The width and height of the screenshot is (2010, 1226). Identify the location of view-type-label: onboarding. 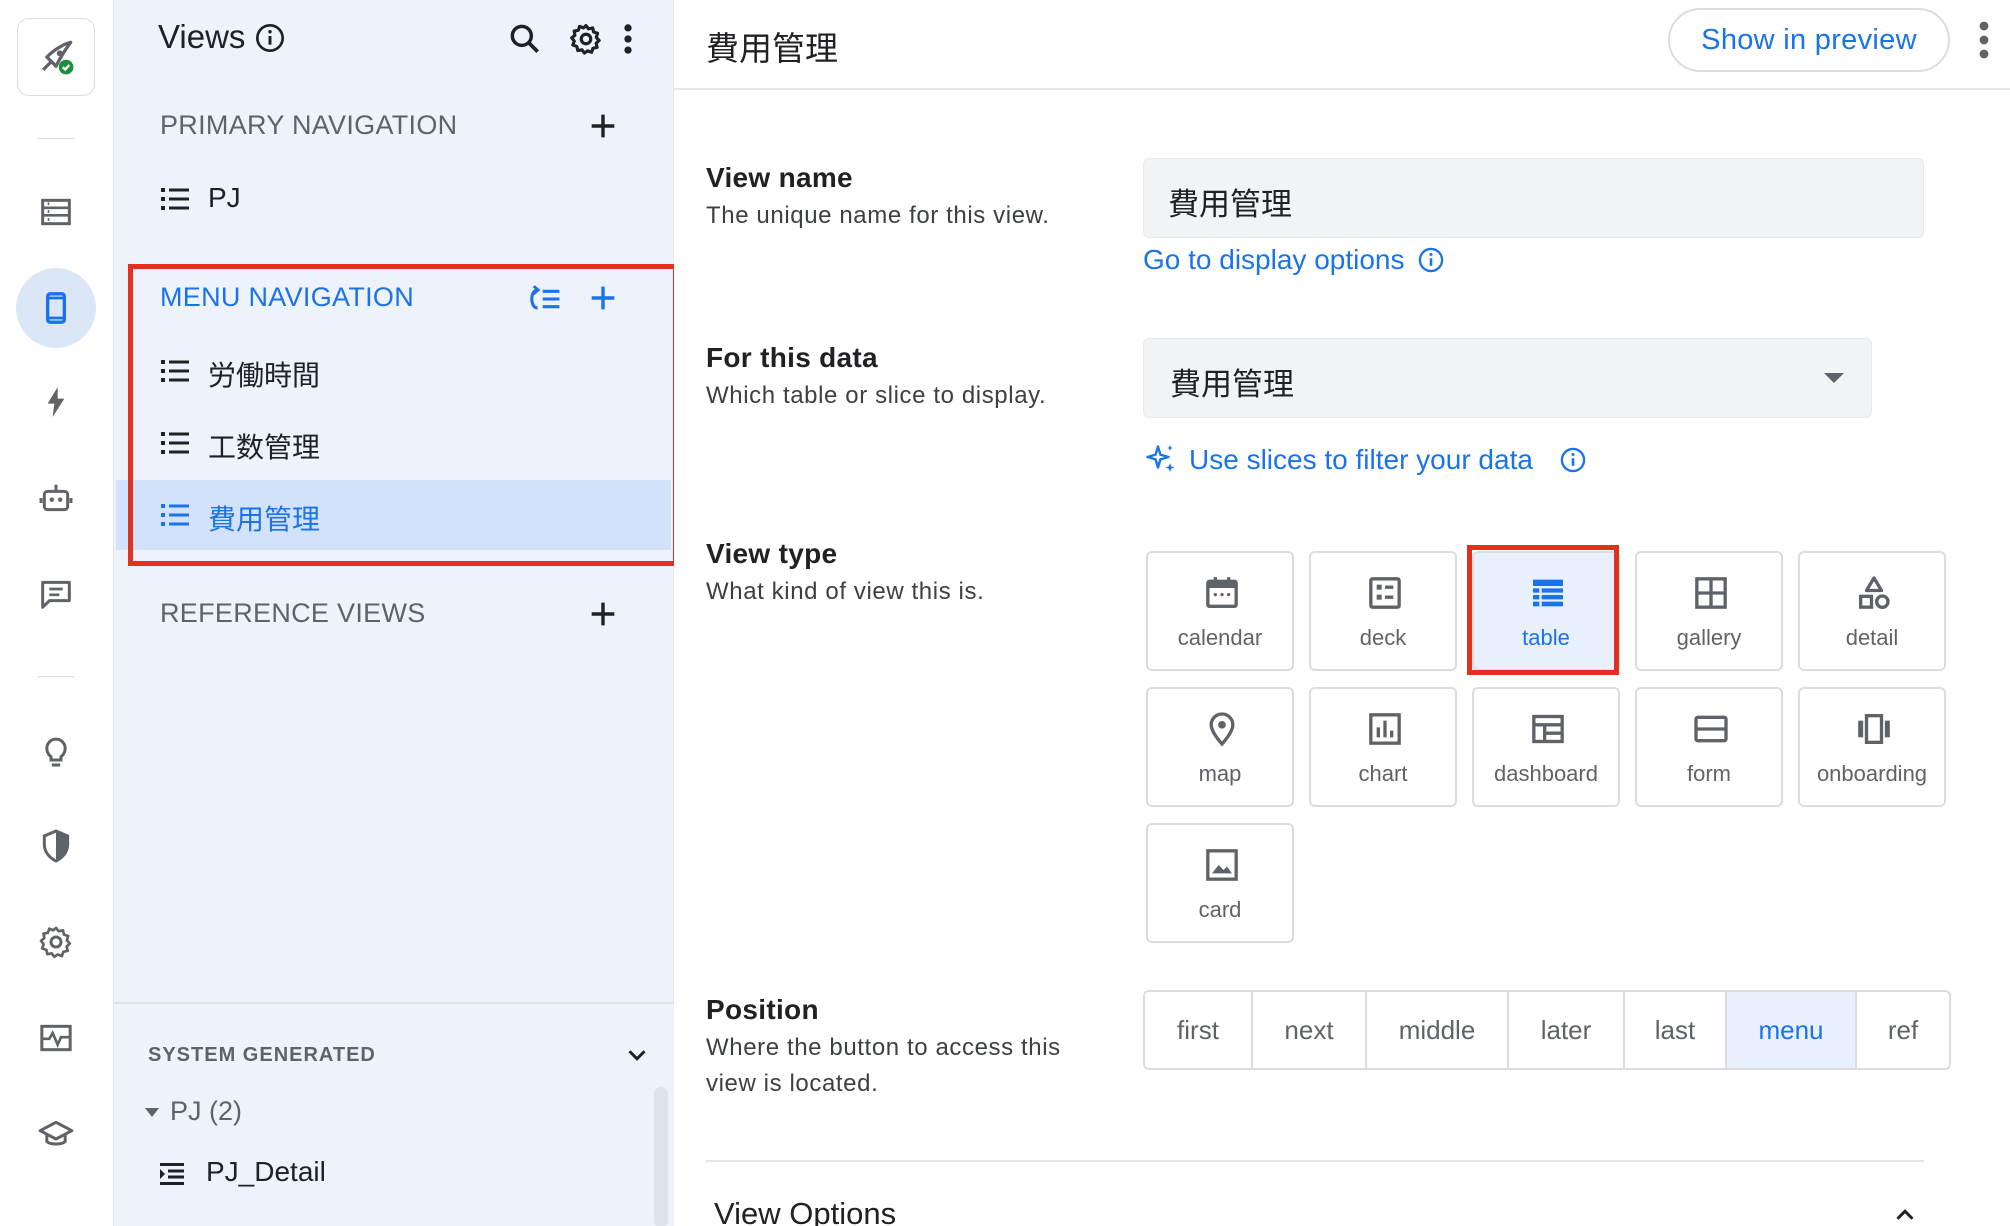
(1872, 773).